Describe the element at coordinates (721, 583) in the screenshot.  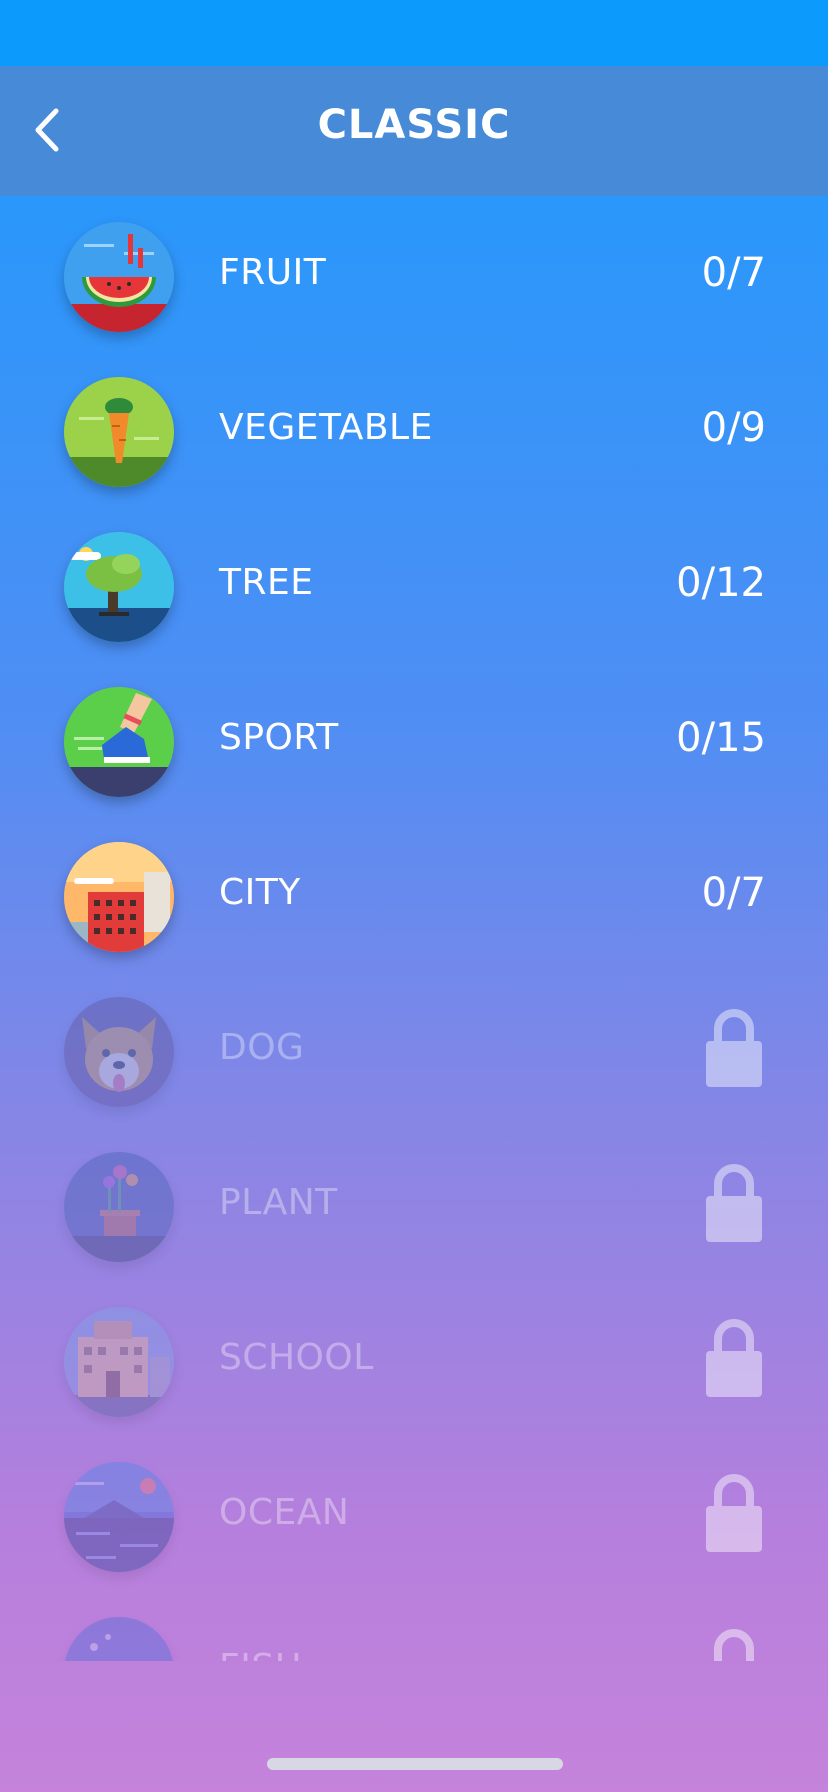
I see `category-progress: 0/12` at that location.